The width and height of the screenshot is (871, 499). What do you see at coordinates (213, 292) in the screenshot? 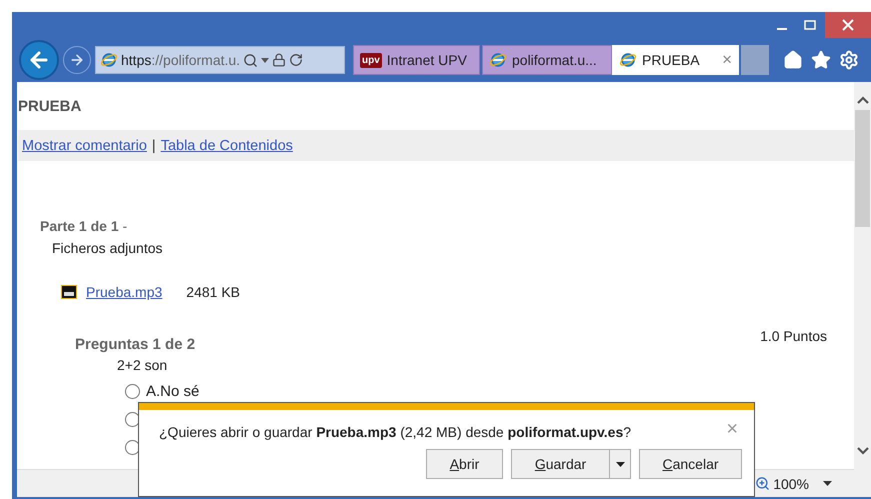
I see `file-size: 2481 KB` at bounding box center [213, 292].